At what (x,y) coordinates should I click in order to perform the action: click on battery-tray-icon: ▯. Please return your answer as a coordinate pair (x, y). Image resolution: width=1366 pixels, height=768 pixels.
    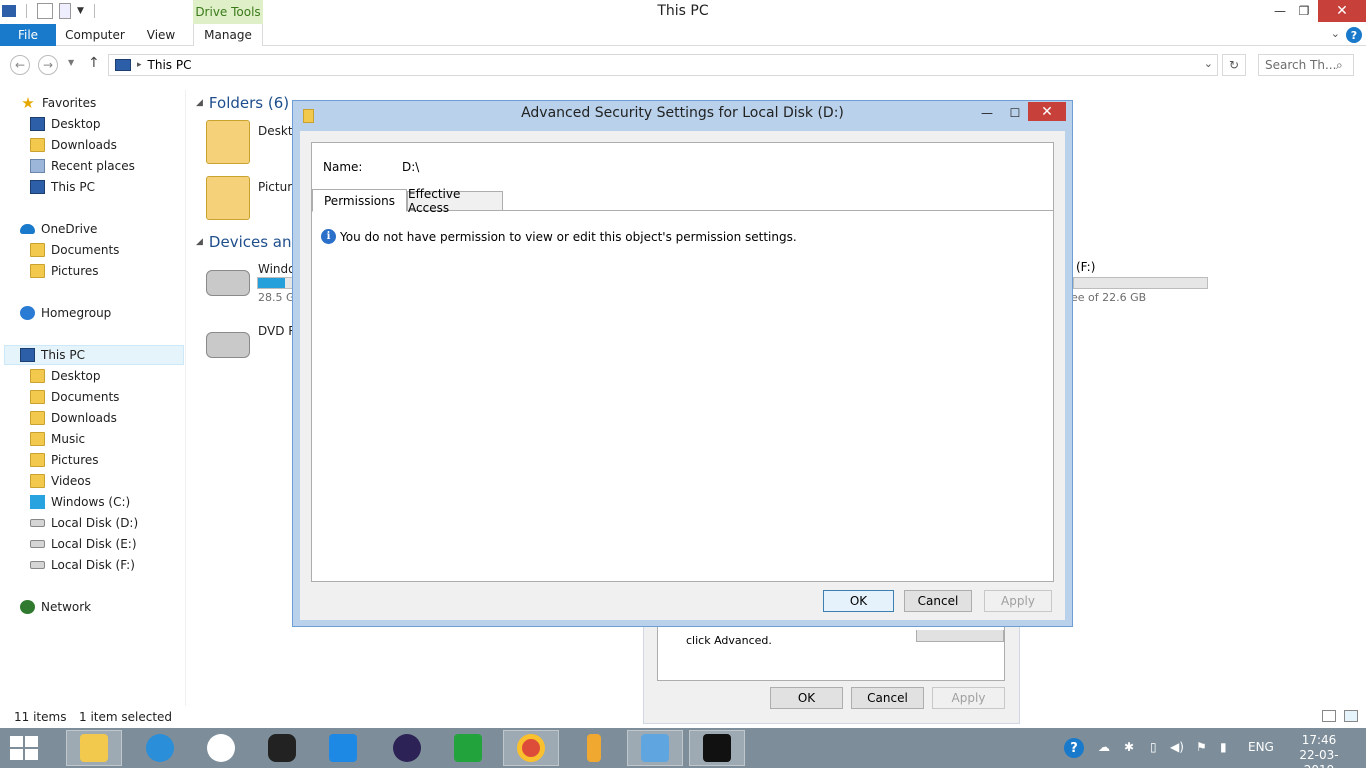
    Looking at the image, I should click on (1153, 747).